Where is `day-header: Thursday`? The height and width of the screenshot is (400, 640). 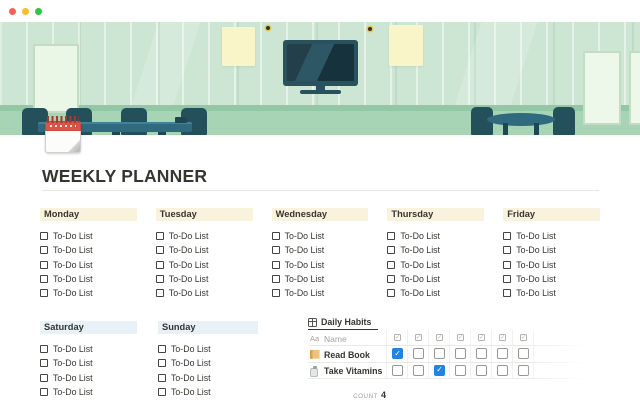
day-header: Thursday is located at coordinates (436, 214).